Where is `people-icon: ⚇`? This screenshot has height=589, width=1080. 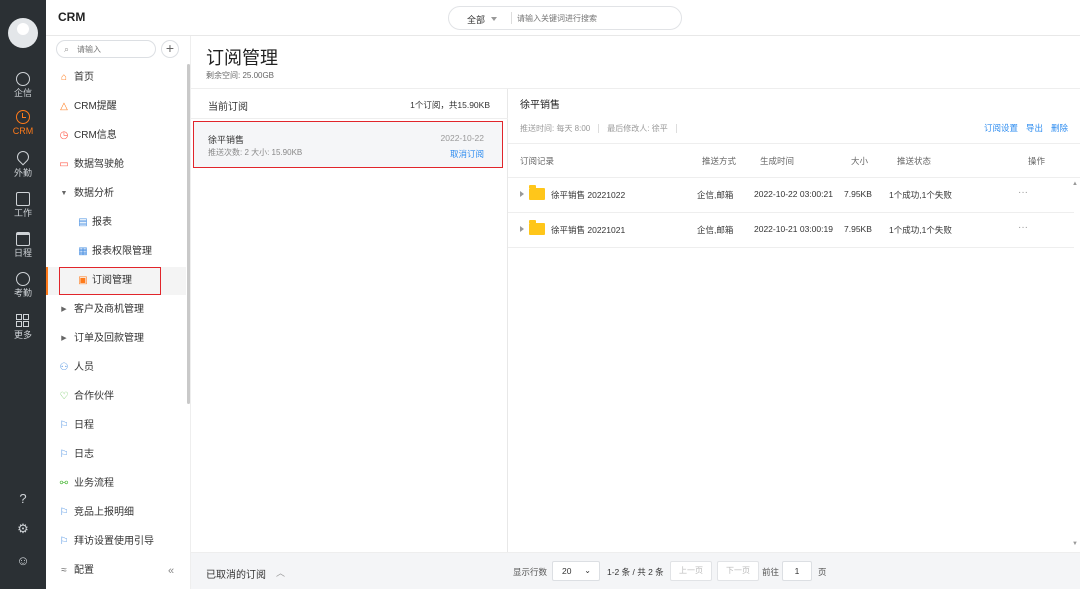
people-icon: ⚇ is located at coordinates (64, 367).